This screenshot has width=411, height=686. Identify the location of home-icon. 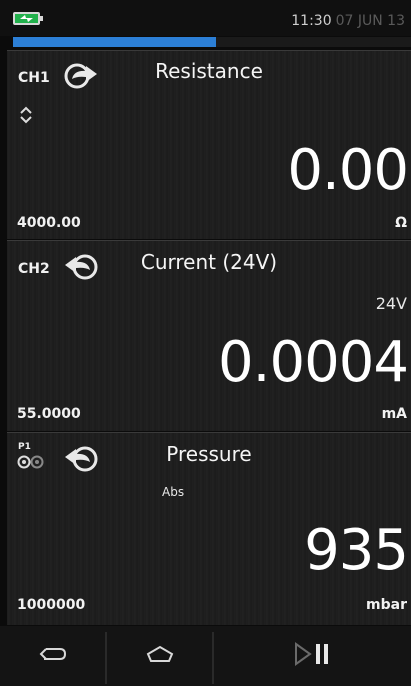
(160, 656).